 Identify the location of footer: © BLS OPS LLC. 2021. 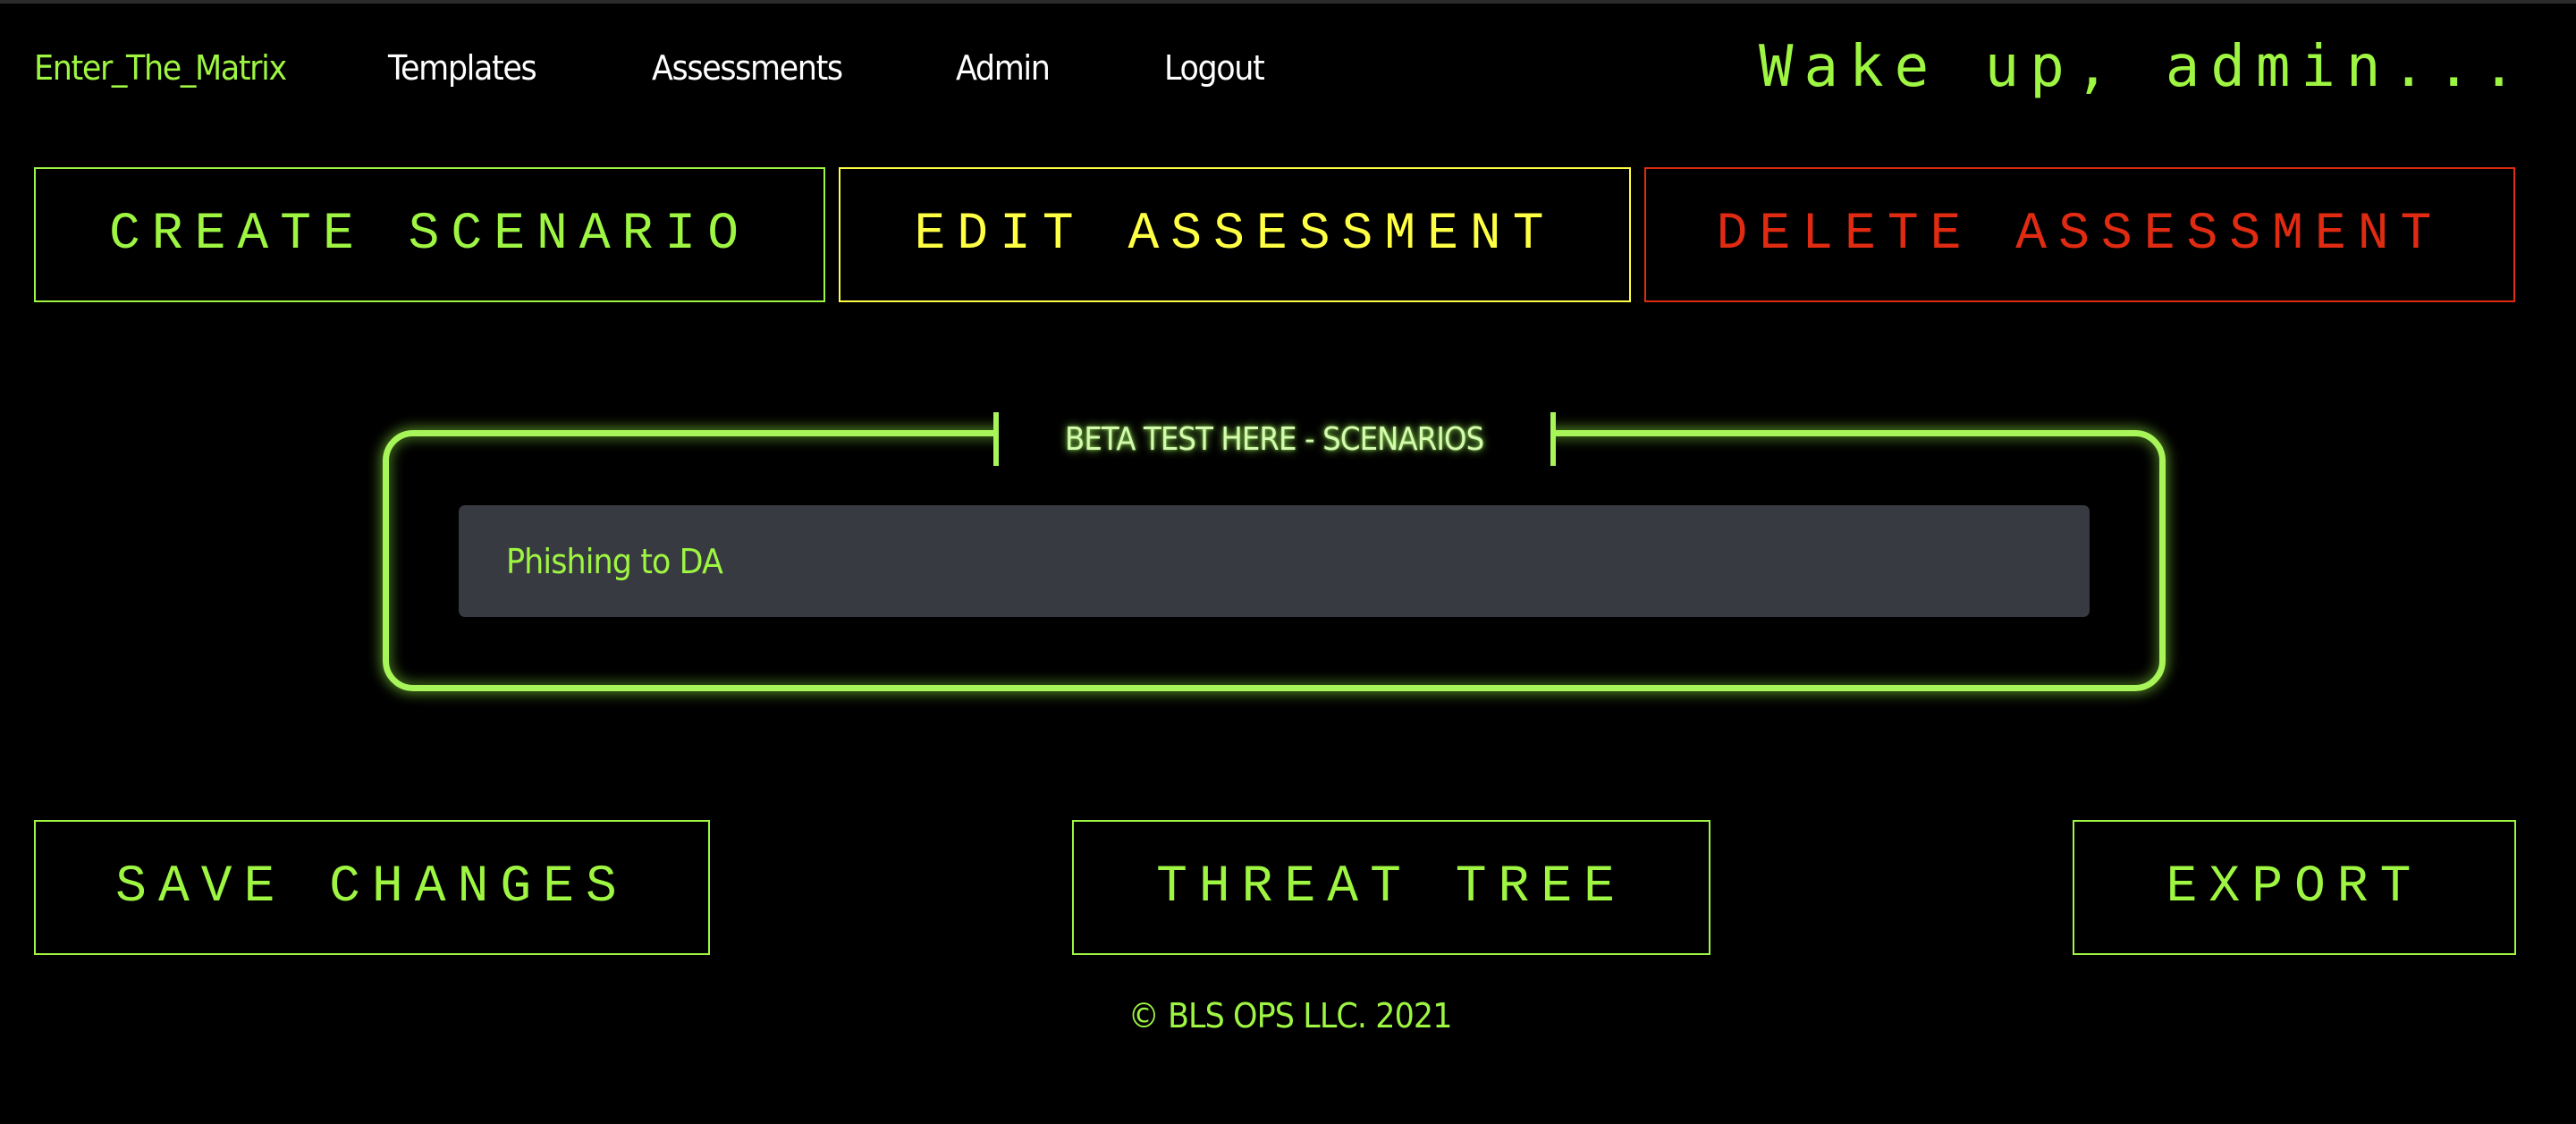
(1288, 1016).